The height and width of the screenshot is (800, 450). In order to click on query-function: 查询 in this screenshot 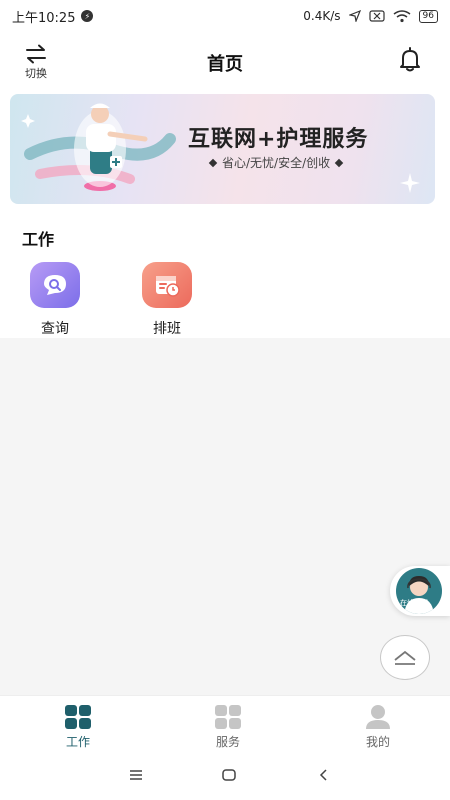, I will do `click(55, 300)`.